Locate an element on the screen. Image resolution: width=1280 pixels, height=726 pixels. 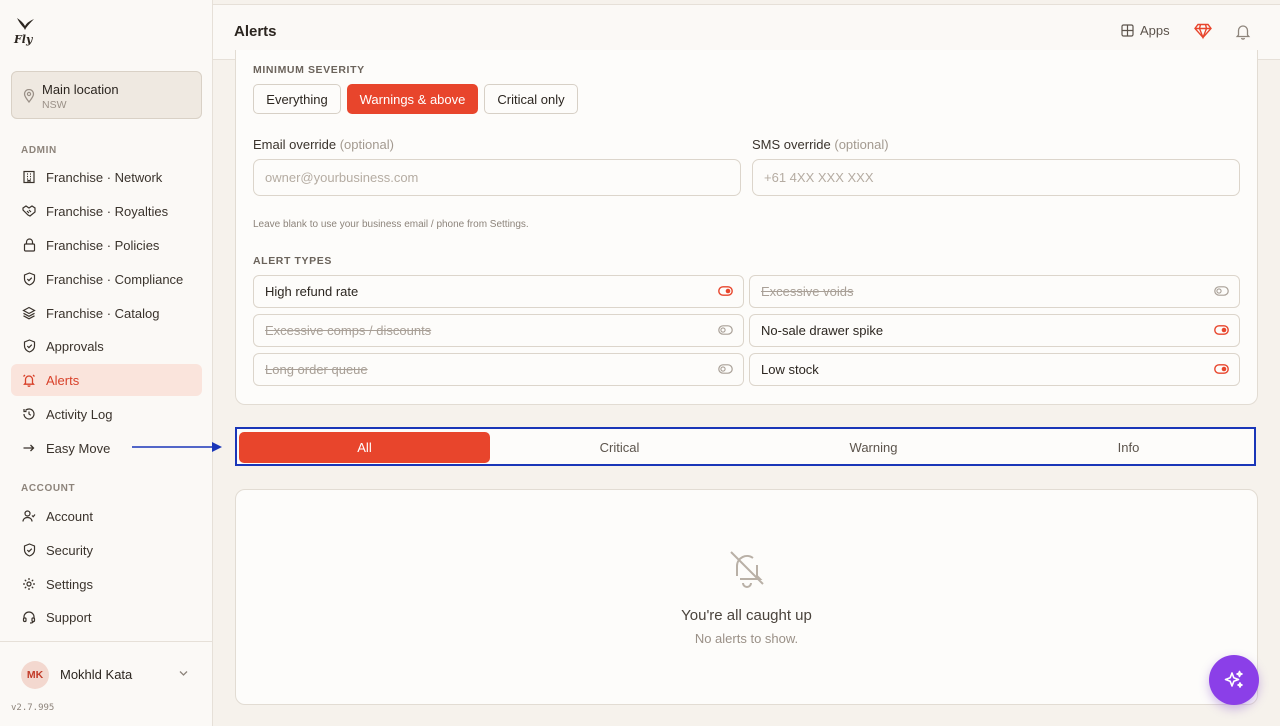
sidebar-item-franchise-policies: Franchise · Policies is located at coordinates (106, 245).